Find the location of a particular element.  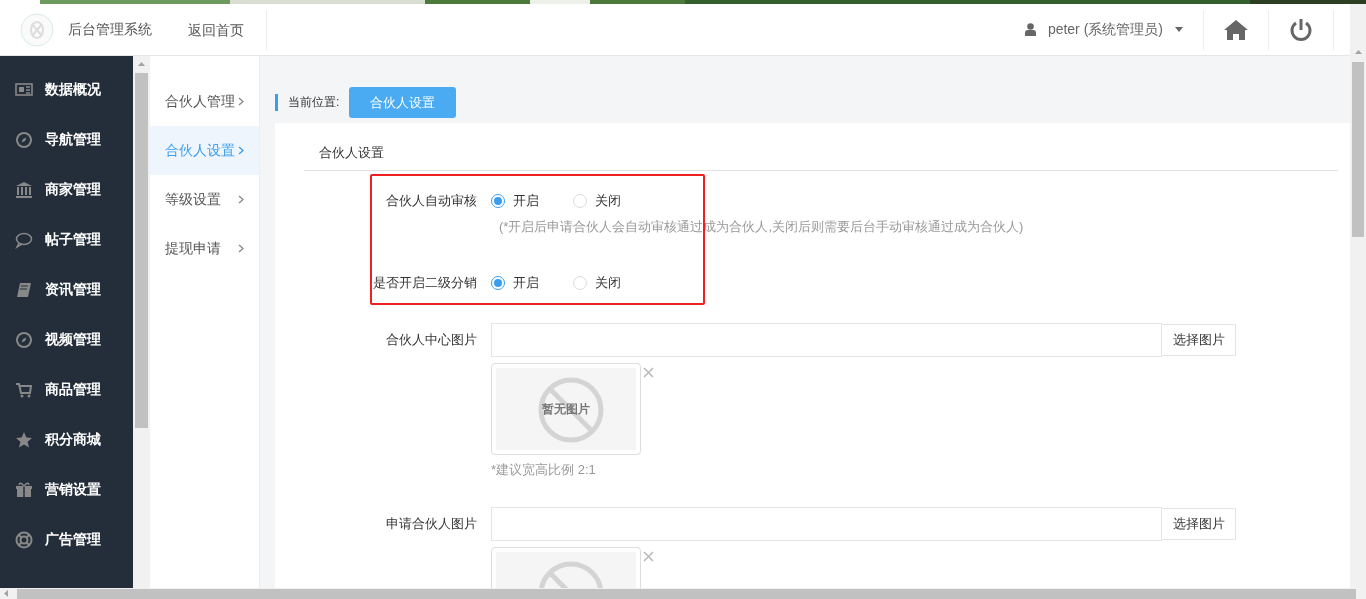

sidebar-item: 商品管理 is located at coordinates (66, 390).